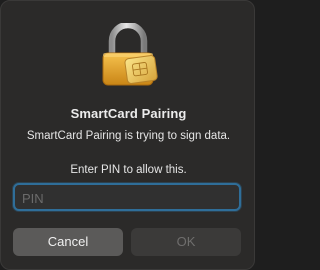 This screenshot has height=270, width=320. I want to click on dialog-prompt: Enter PIN to allow this., so click(128, 170).